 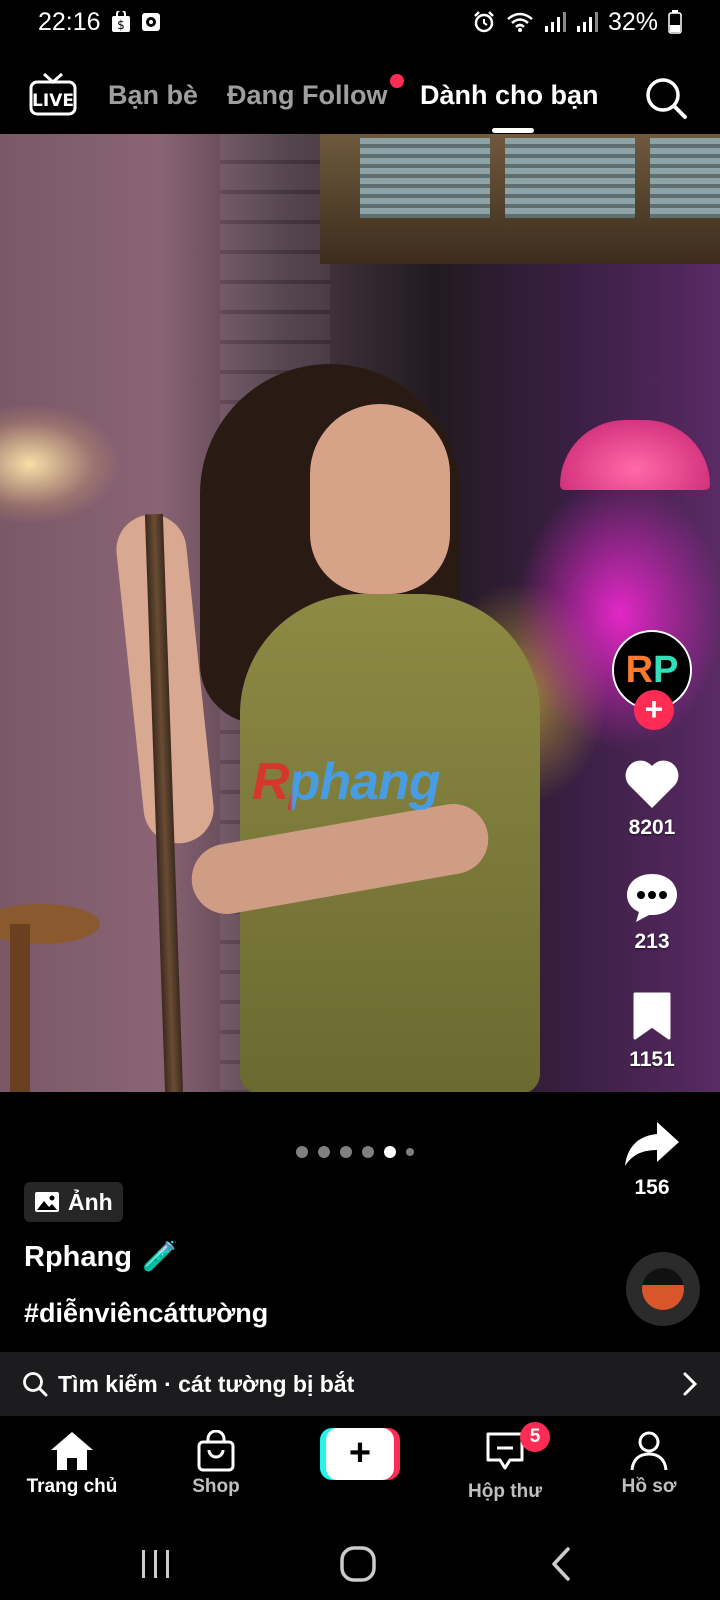 I want to click on test-tube-emoji: 🧪, so click(x=160, y=1257).